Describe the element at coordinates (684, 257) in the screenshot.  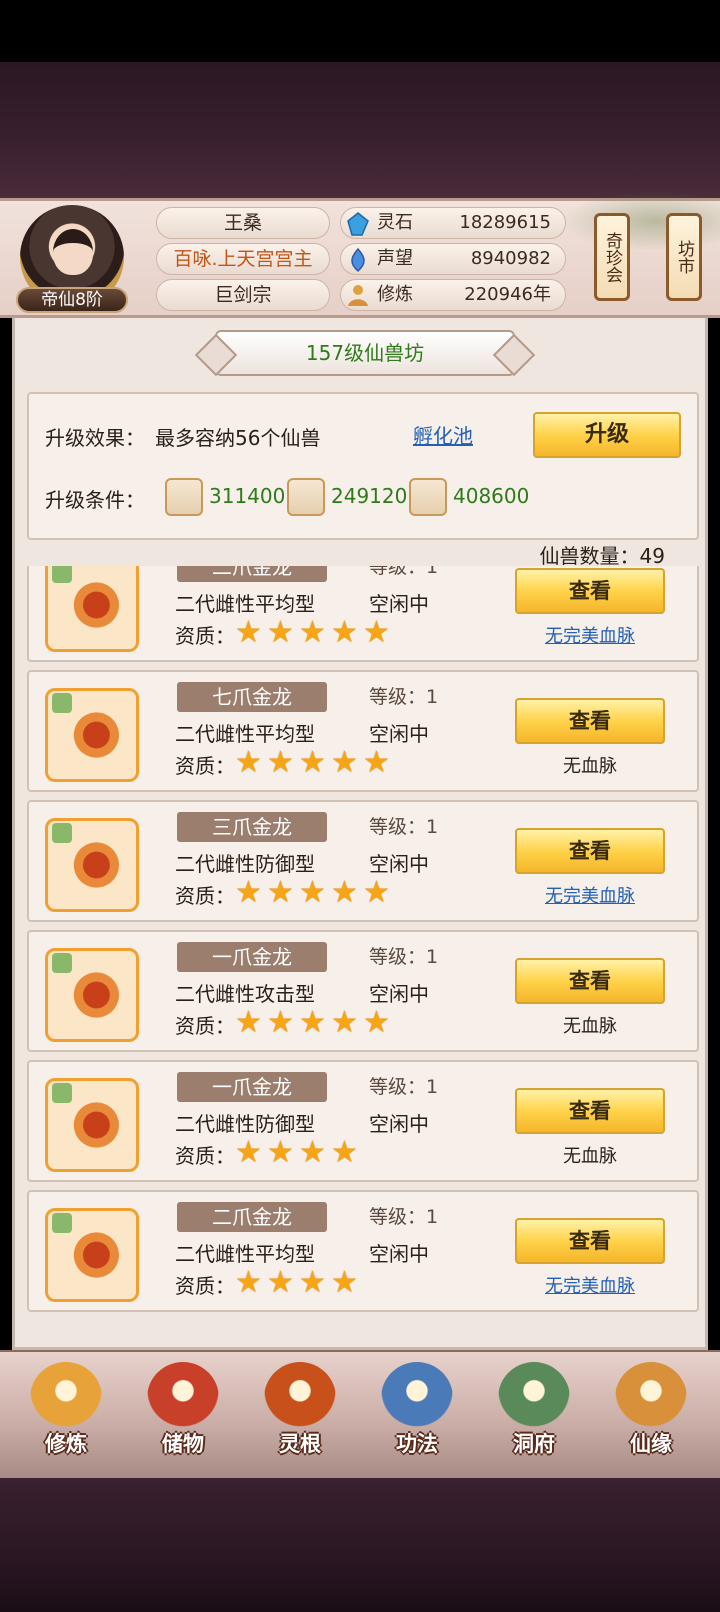
I see `market-button: 坊市` at that location.